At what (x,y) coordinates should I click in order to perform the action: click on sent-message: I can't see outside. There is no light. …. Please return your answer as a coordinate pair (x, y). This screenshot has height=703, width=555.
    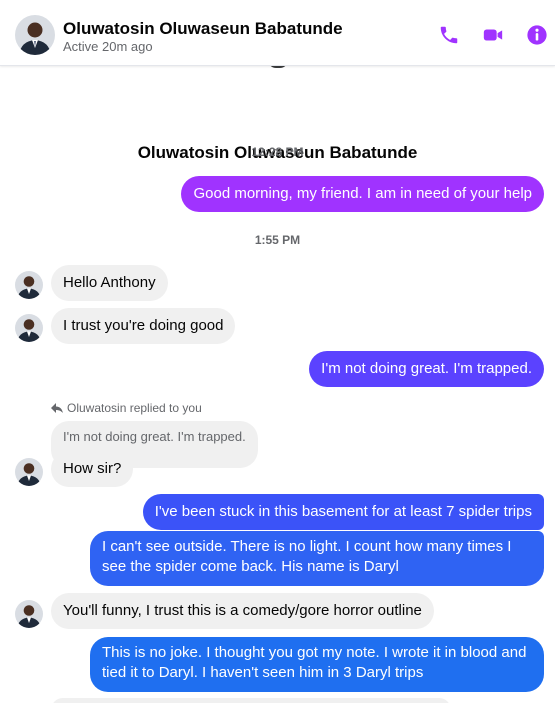
    Looking at the image, I should click on (317, 558).